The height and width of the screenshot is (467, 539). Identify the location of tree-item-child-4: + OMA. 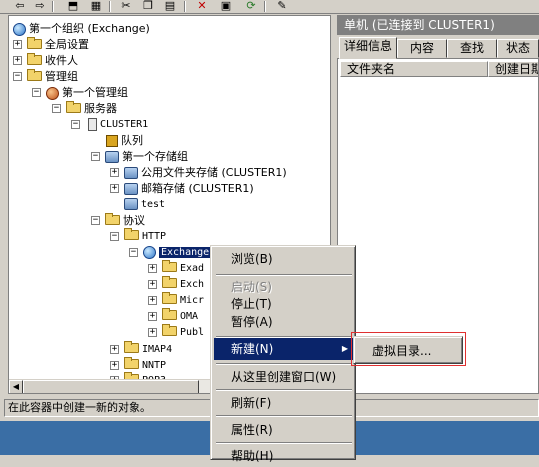
(173, 316).